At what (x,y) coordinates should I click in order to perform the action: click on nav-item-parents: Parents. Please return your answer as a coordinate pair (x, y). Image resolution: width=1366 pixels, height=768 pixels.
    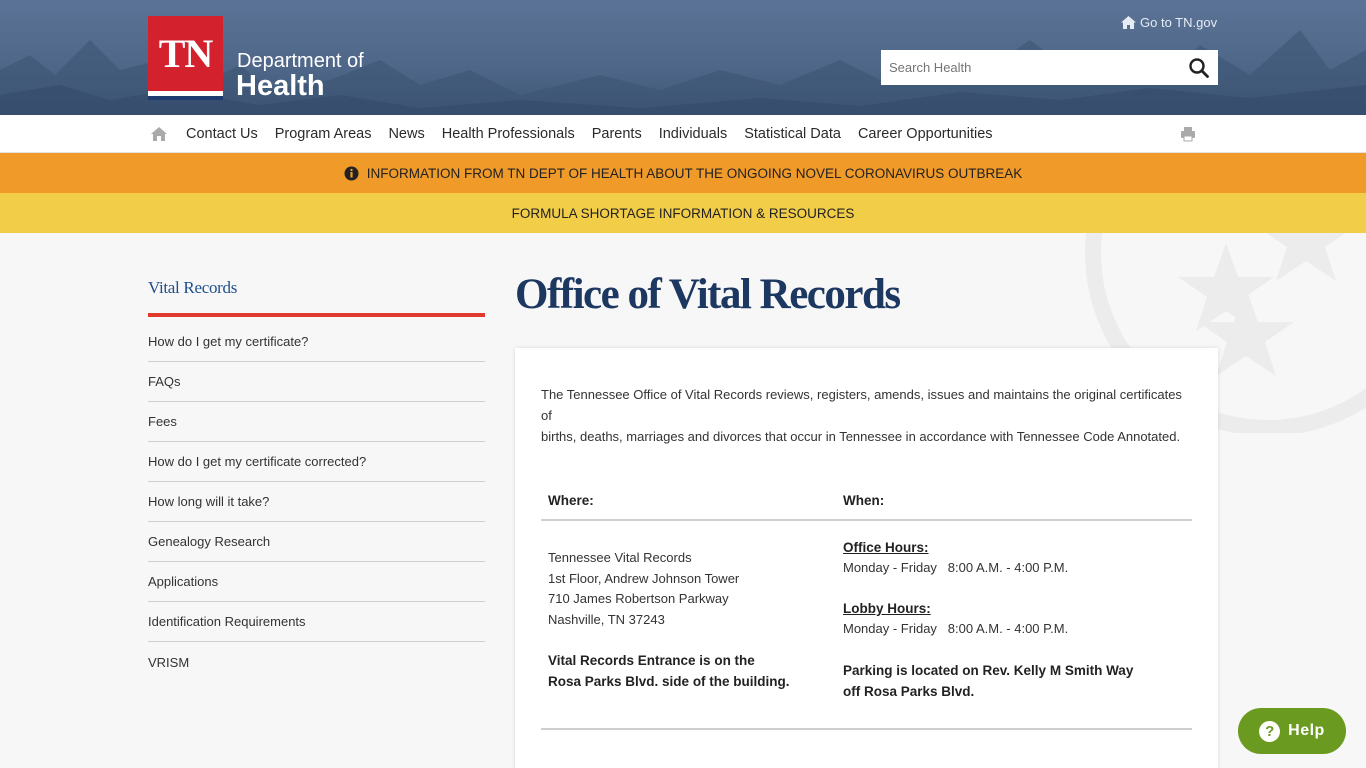
    Looking at the image, I should click on (617, 134).